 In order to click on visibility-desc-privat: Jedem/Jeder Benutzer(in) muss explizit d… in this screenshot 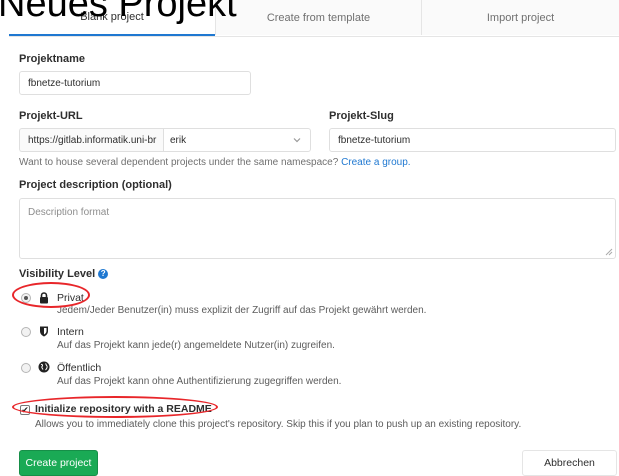, I will do `click(242, 310)`.